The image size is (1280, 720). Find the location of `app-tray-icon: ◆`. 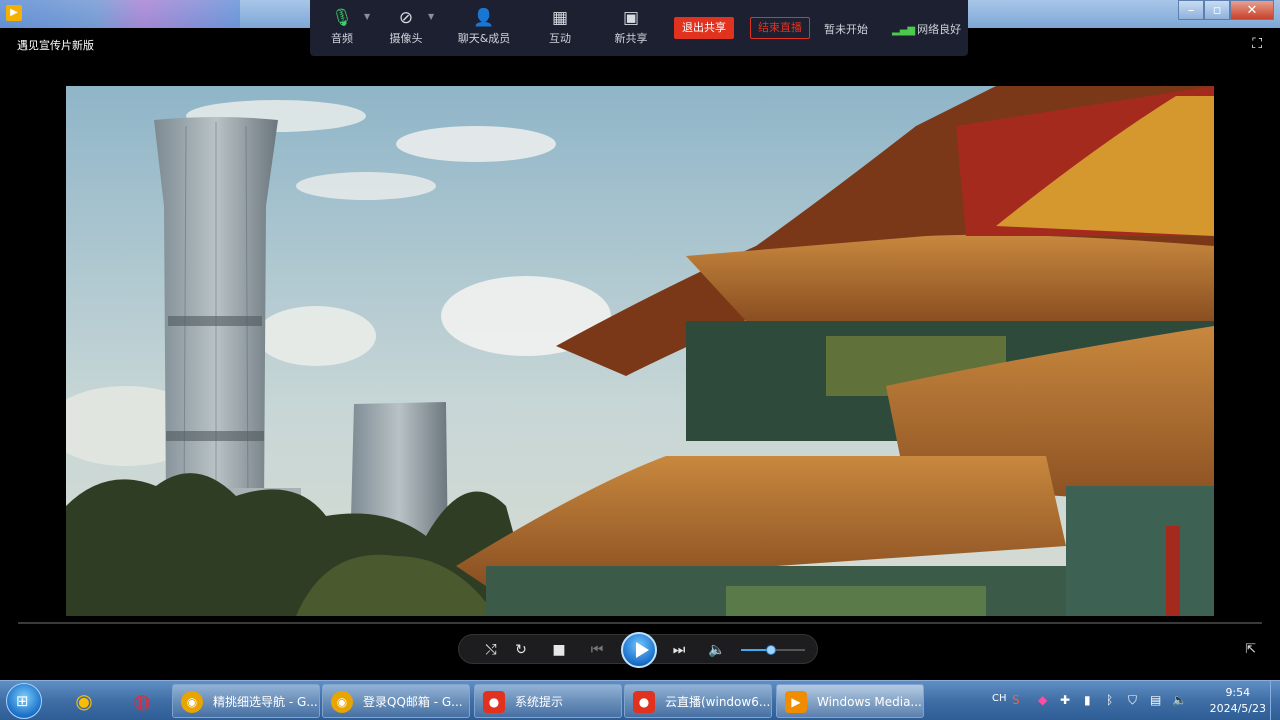

app-tray-icon: ◆ is located at coordinates (1042, 700).